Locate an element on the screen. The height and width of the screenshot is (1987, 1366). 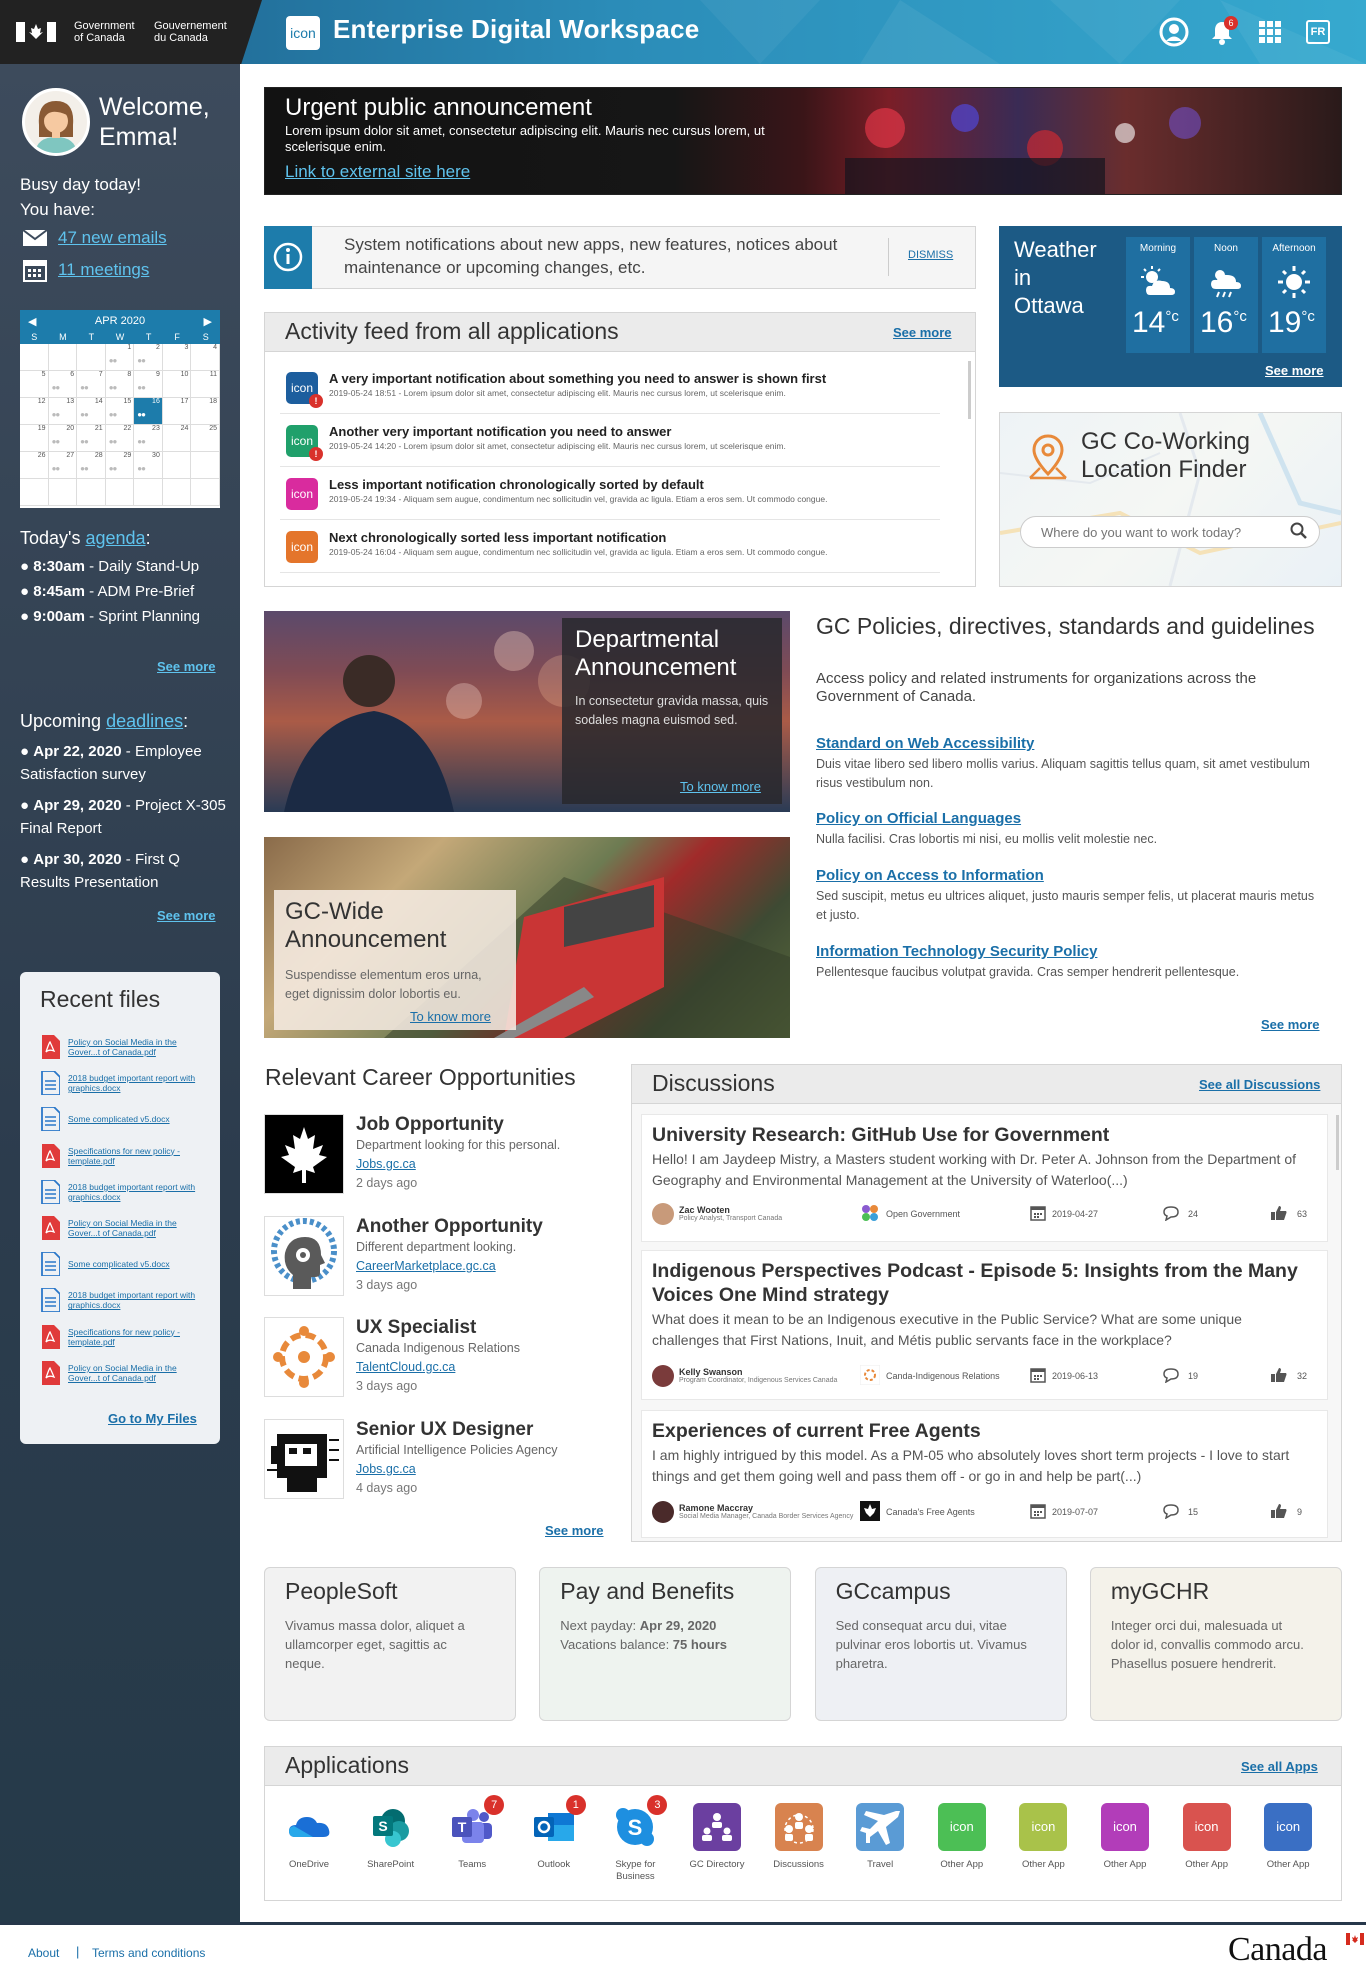
calendar-day: 14 ●● is located at coordinates (91, 411).